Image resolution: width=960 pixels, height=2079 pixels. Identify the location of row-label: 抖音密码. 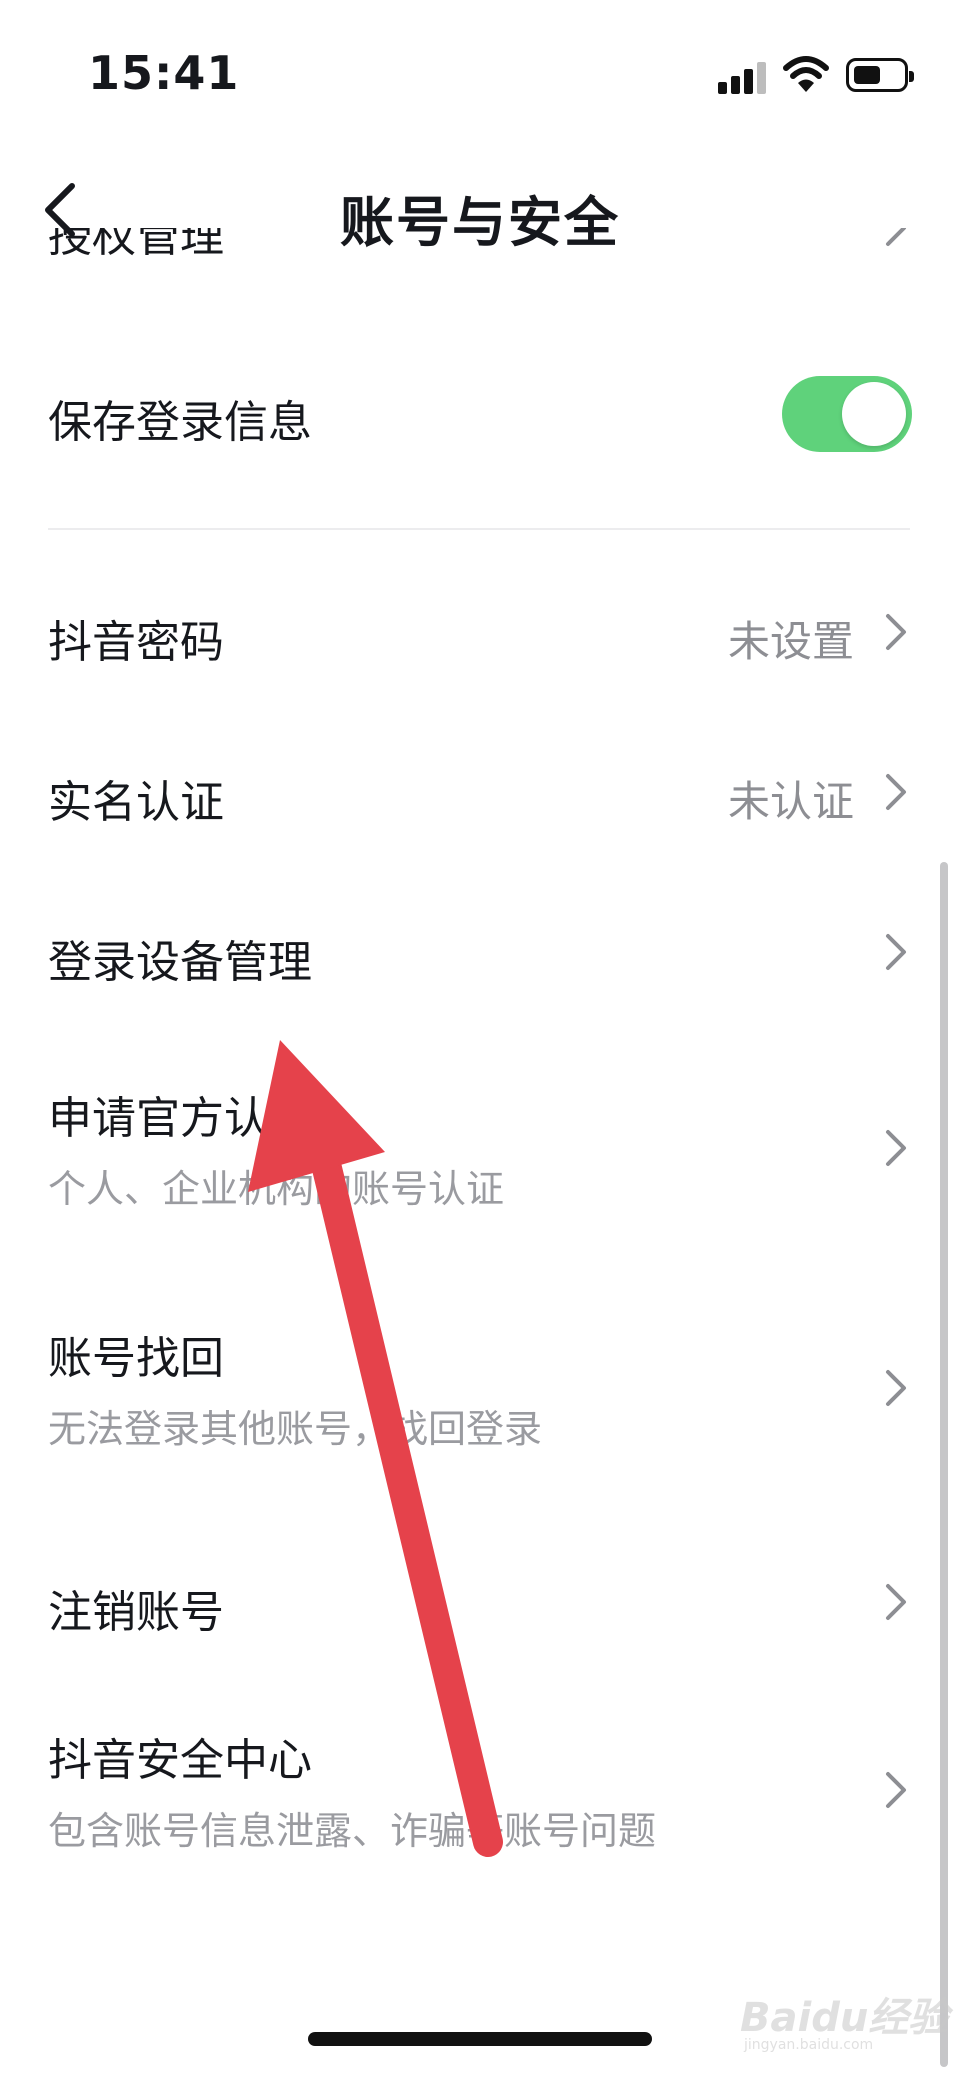
(136, 642).